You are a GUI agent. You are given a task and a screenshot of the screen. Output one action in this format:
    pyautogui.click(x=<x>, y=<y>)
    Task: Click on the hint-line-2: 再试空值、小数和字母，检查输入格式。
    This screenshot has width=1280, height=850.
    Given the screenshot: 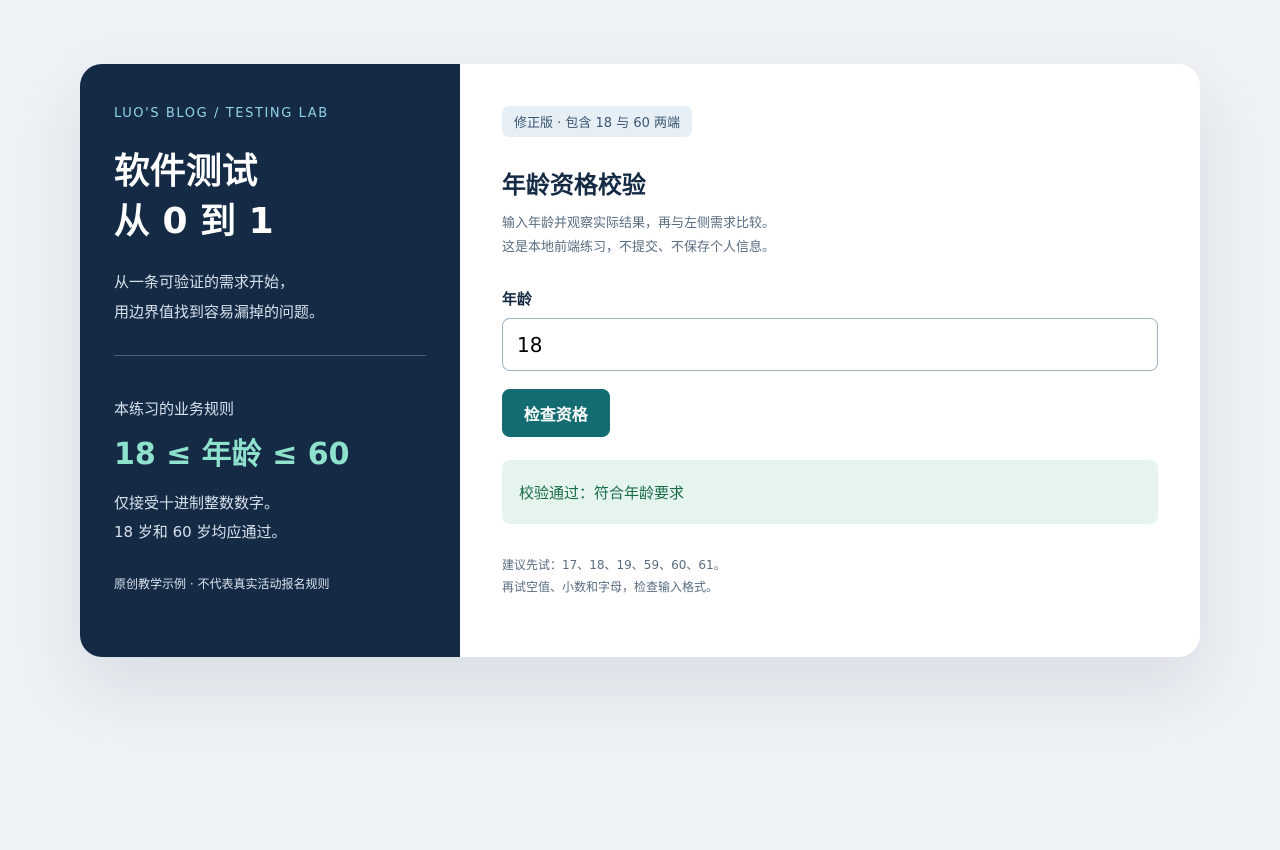 What is the action you would take?
    pyautogui.click(x=610, y=587)
    